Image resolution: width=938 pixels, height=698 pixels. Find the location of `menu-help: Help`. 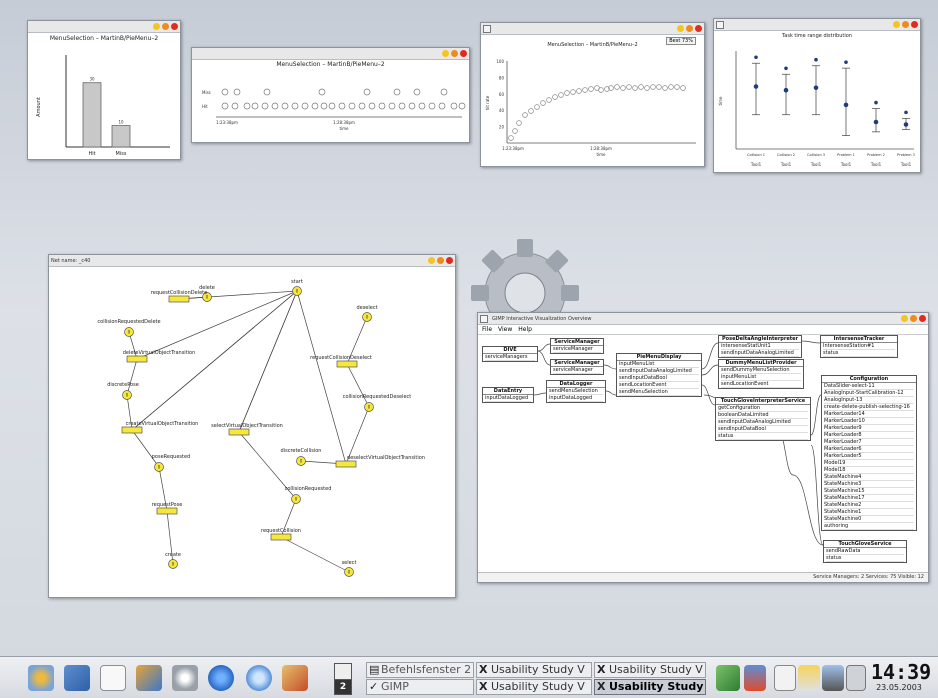

menu-help: Help is located at coordinates (525, 329).